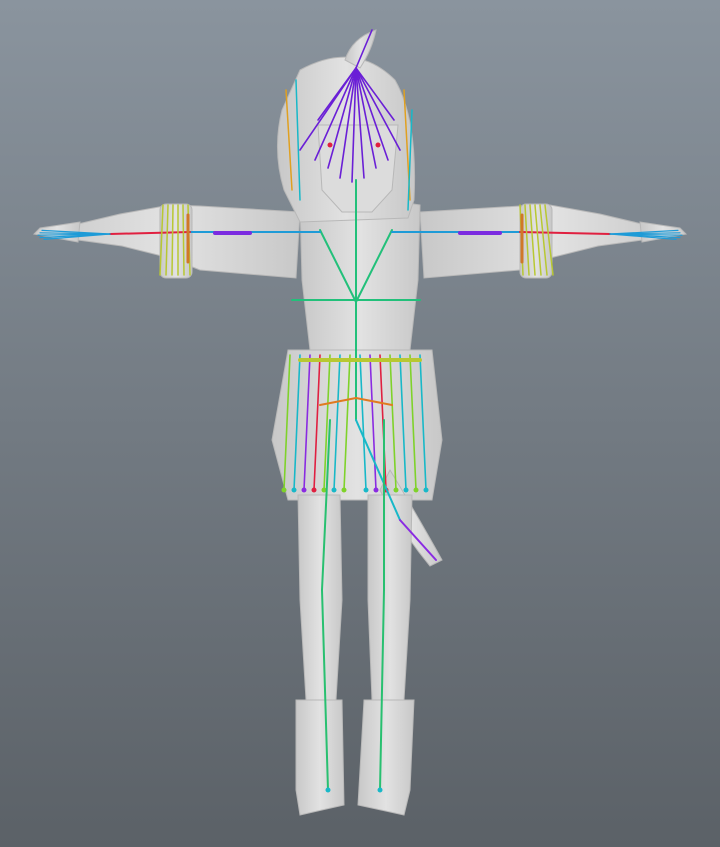 The width and height of the screenshot is (720, 847). What do you see at coordinates (360, 275) in the screenshot?
I see `torso-mesh` at bounding box center [360, 275].